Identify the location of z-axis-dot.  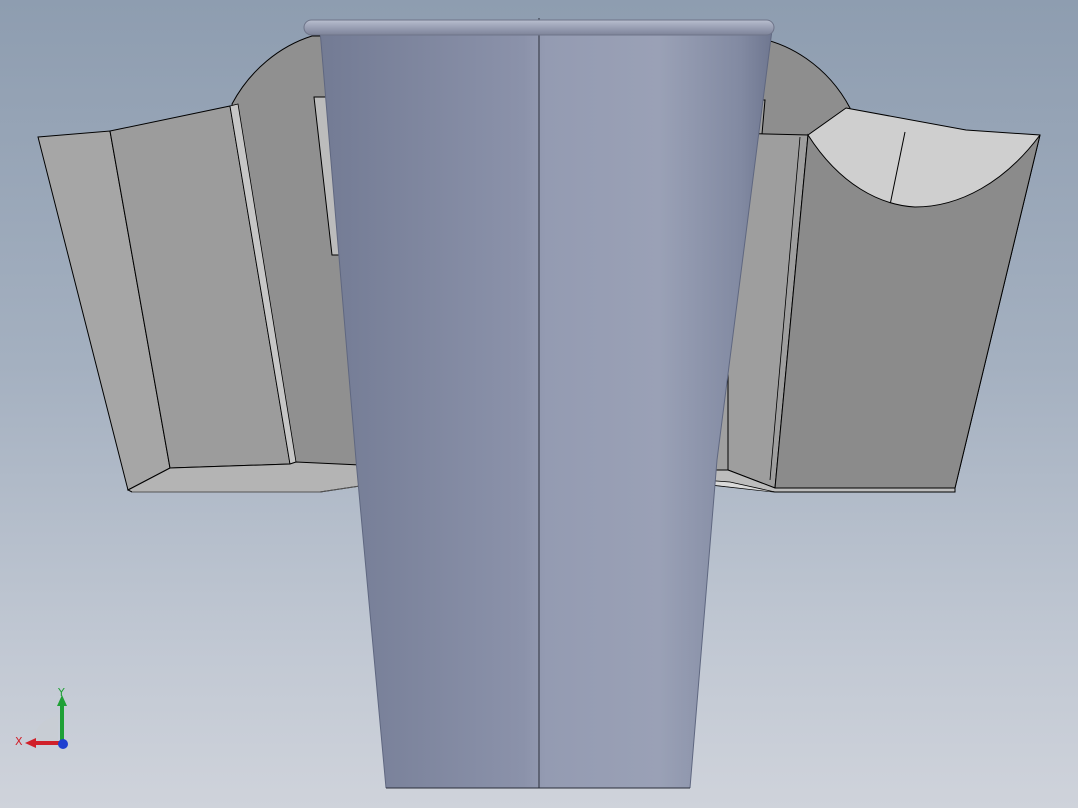
(63, 744).